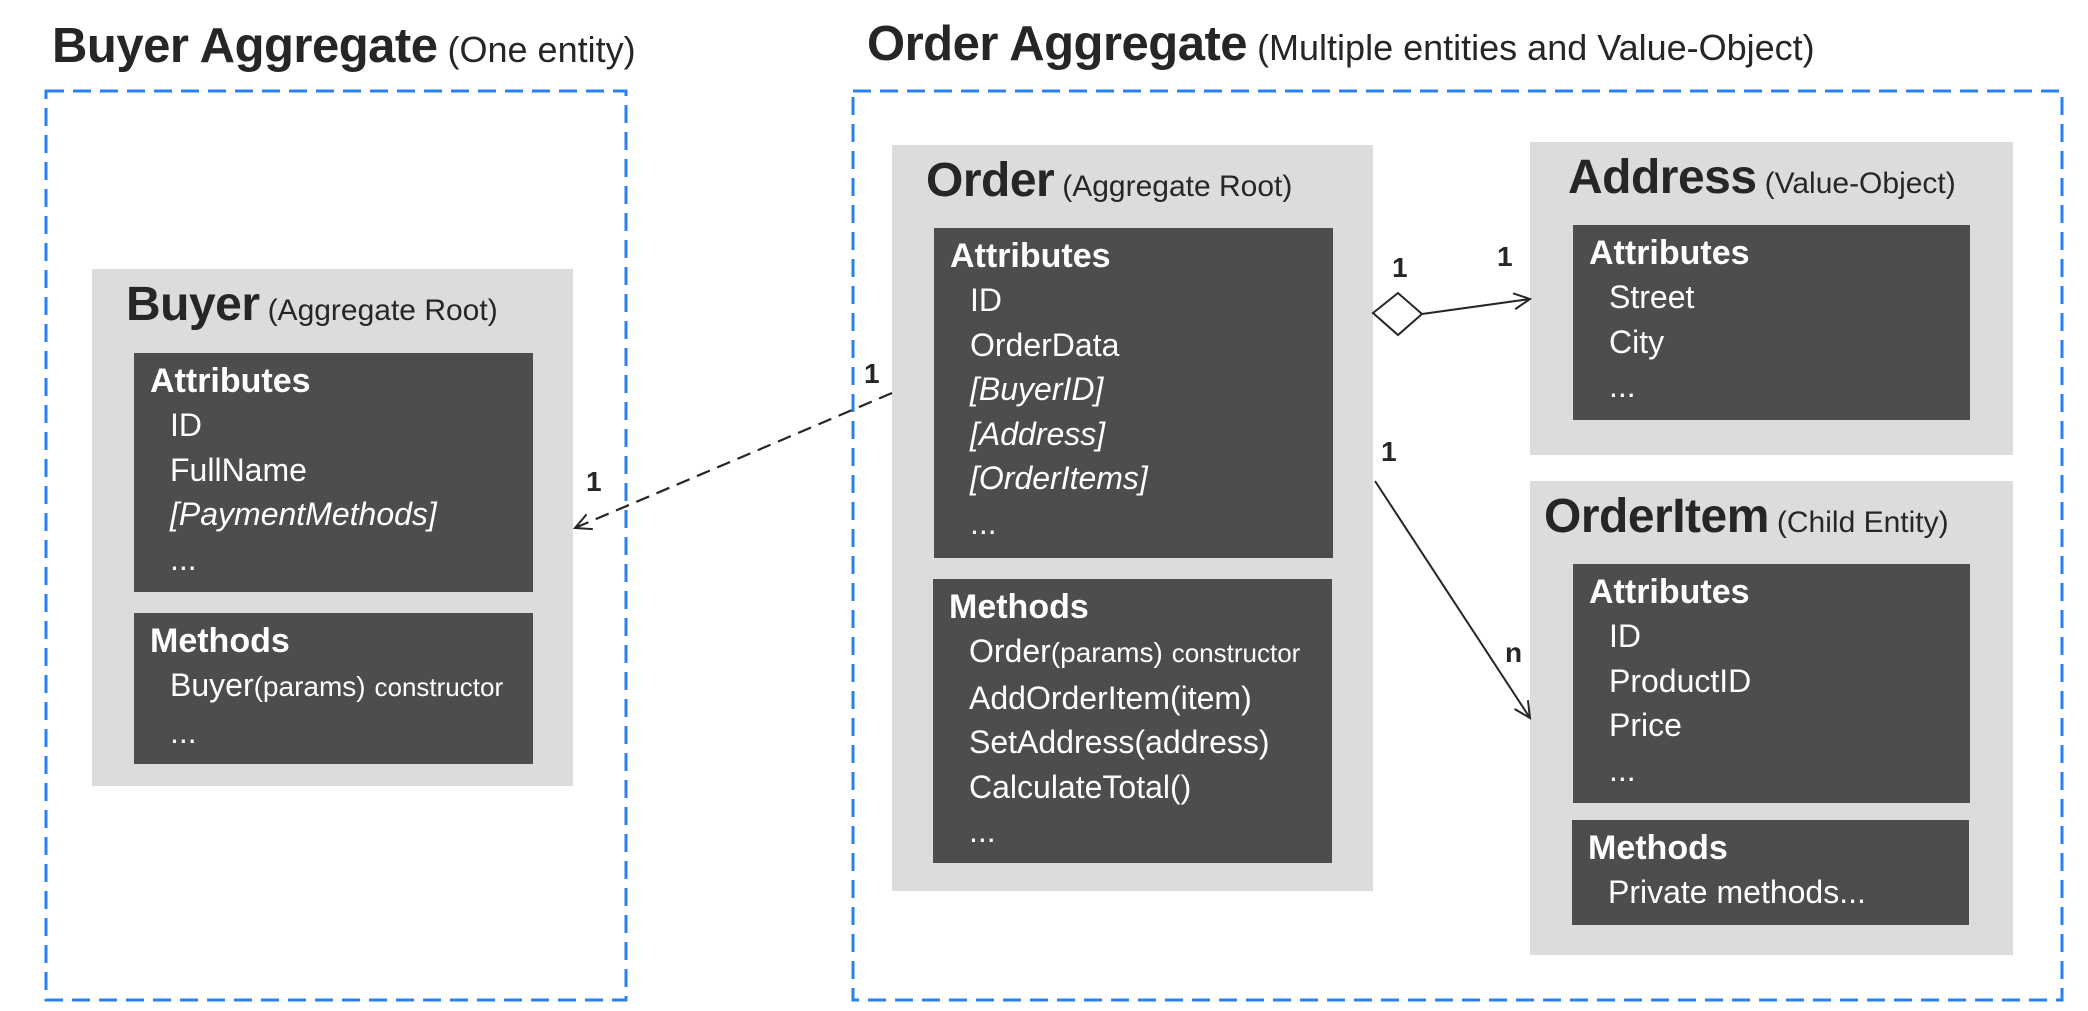 This screenshot has width=2088, height=1011. I want to click on order-orderitem-connector, so click(1452, 599).